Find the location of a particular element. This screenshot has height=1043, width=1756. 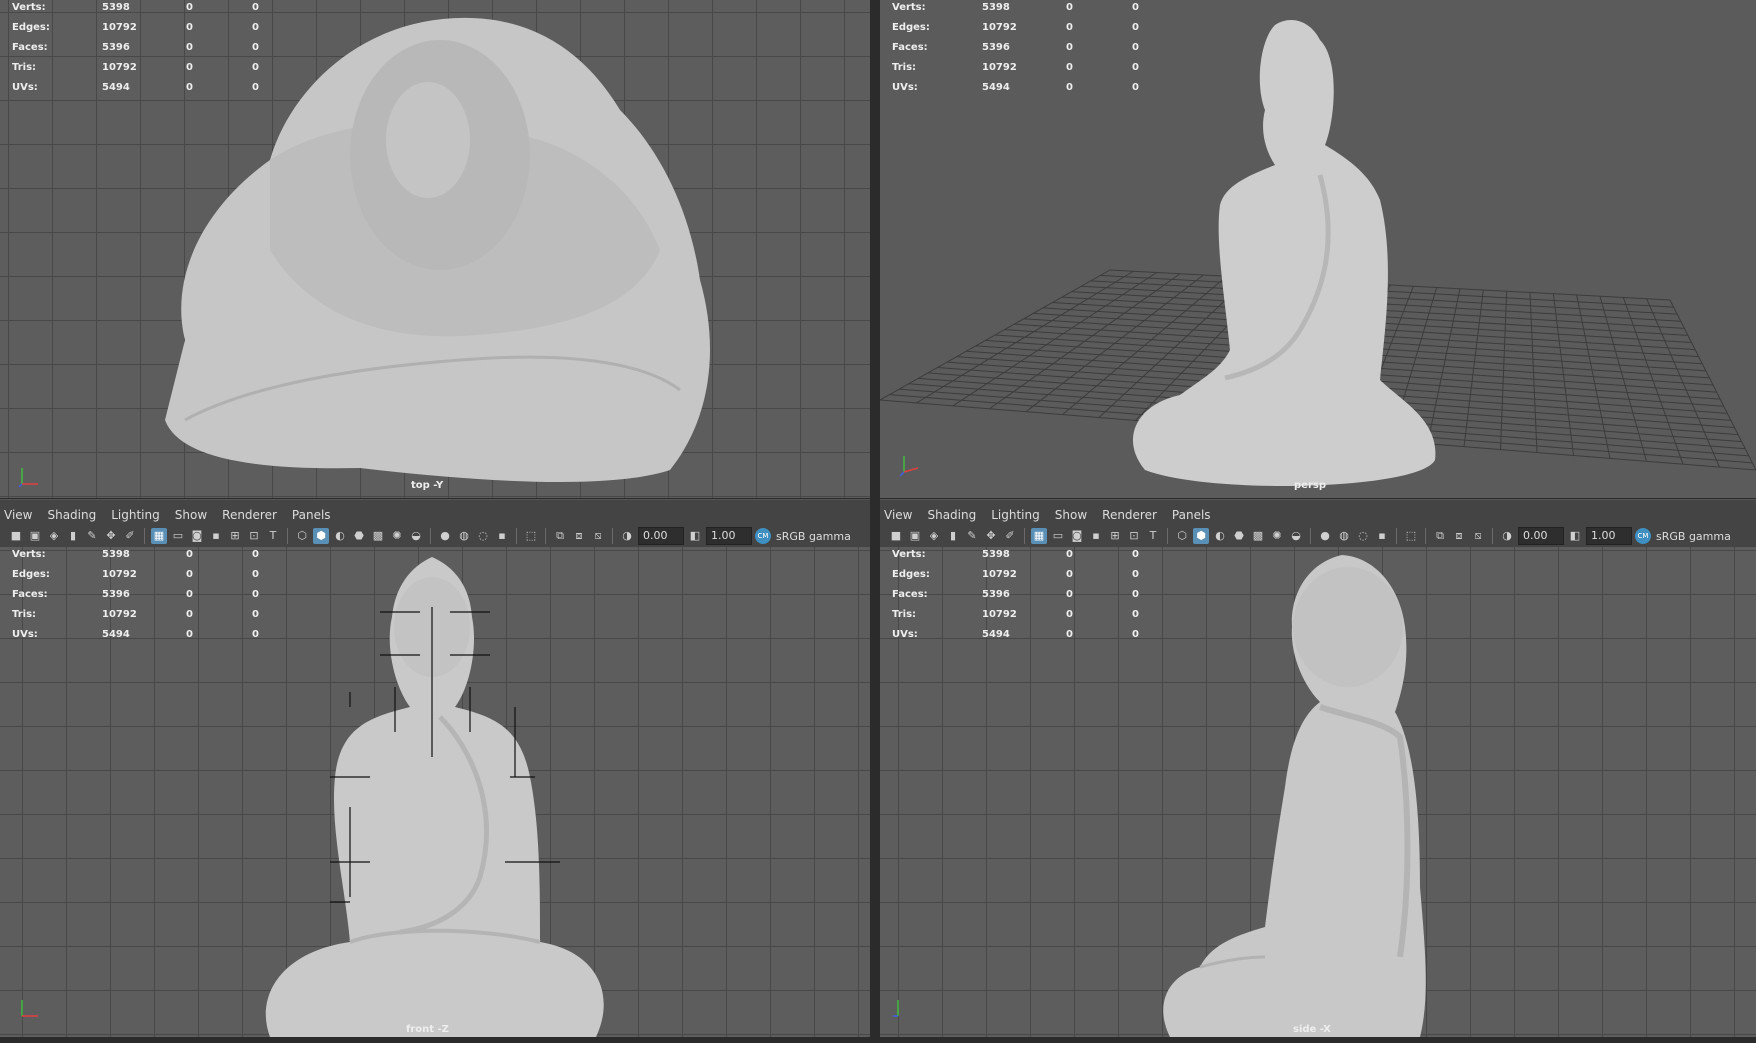

viewport-divider-vertical is located at coordinates (875, 521).